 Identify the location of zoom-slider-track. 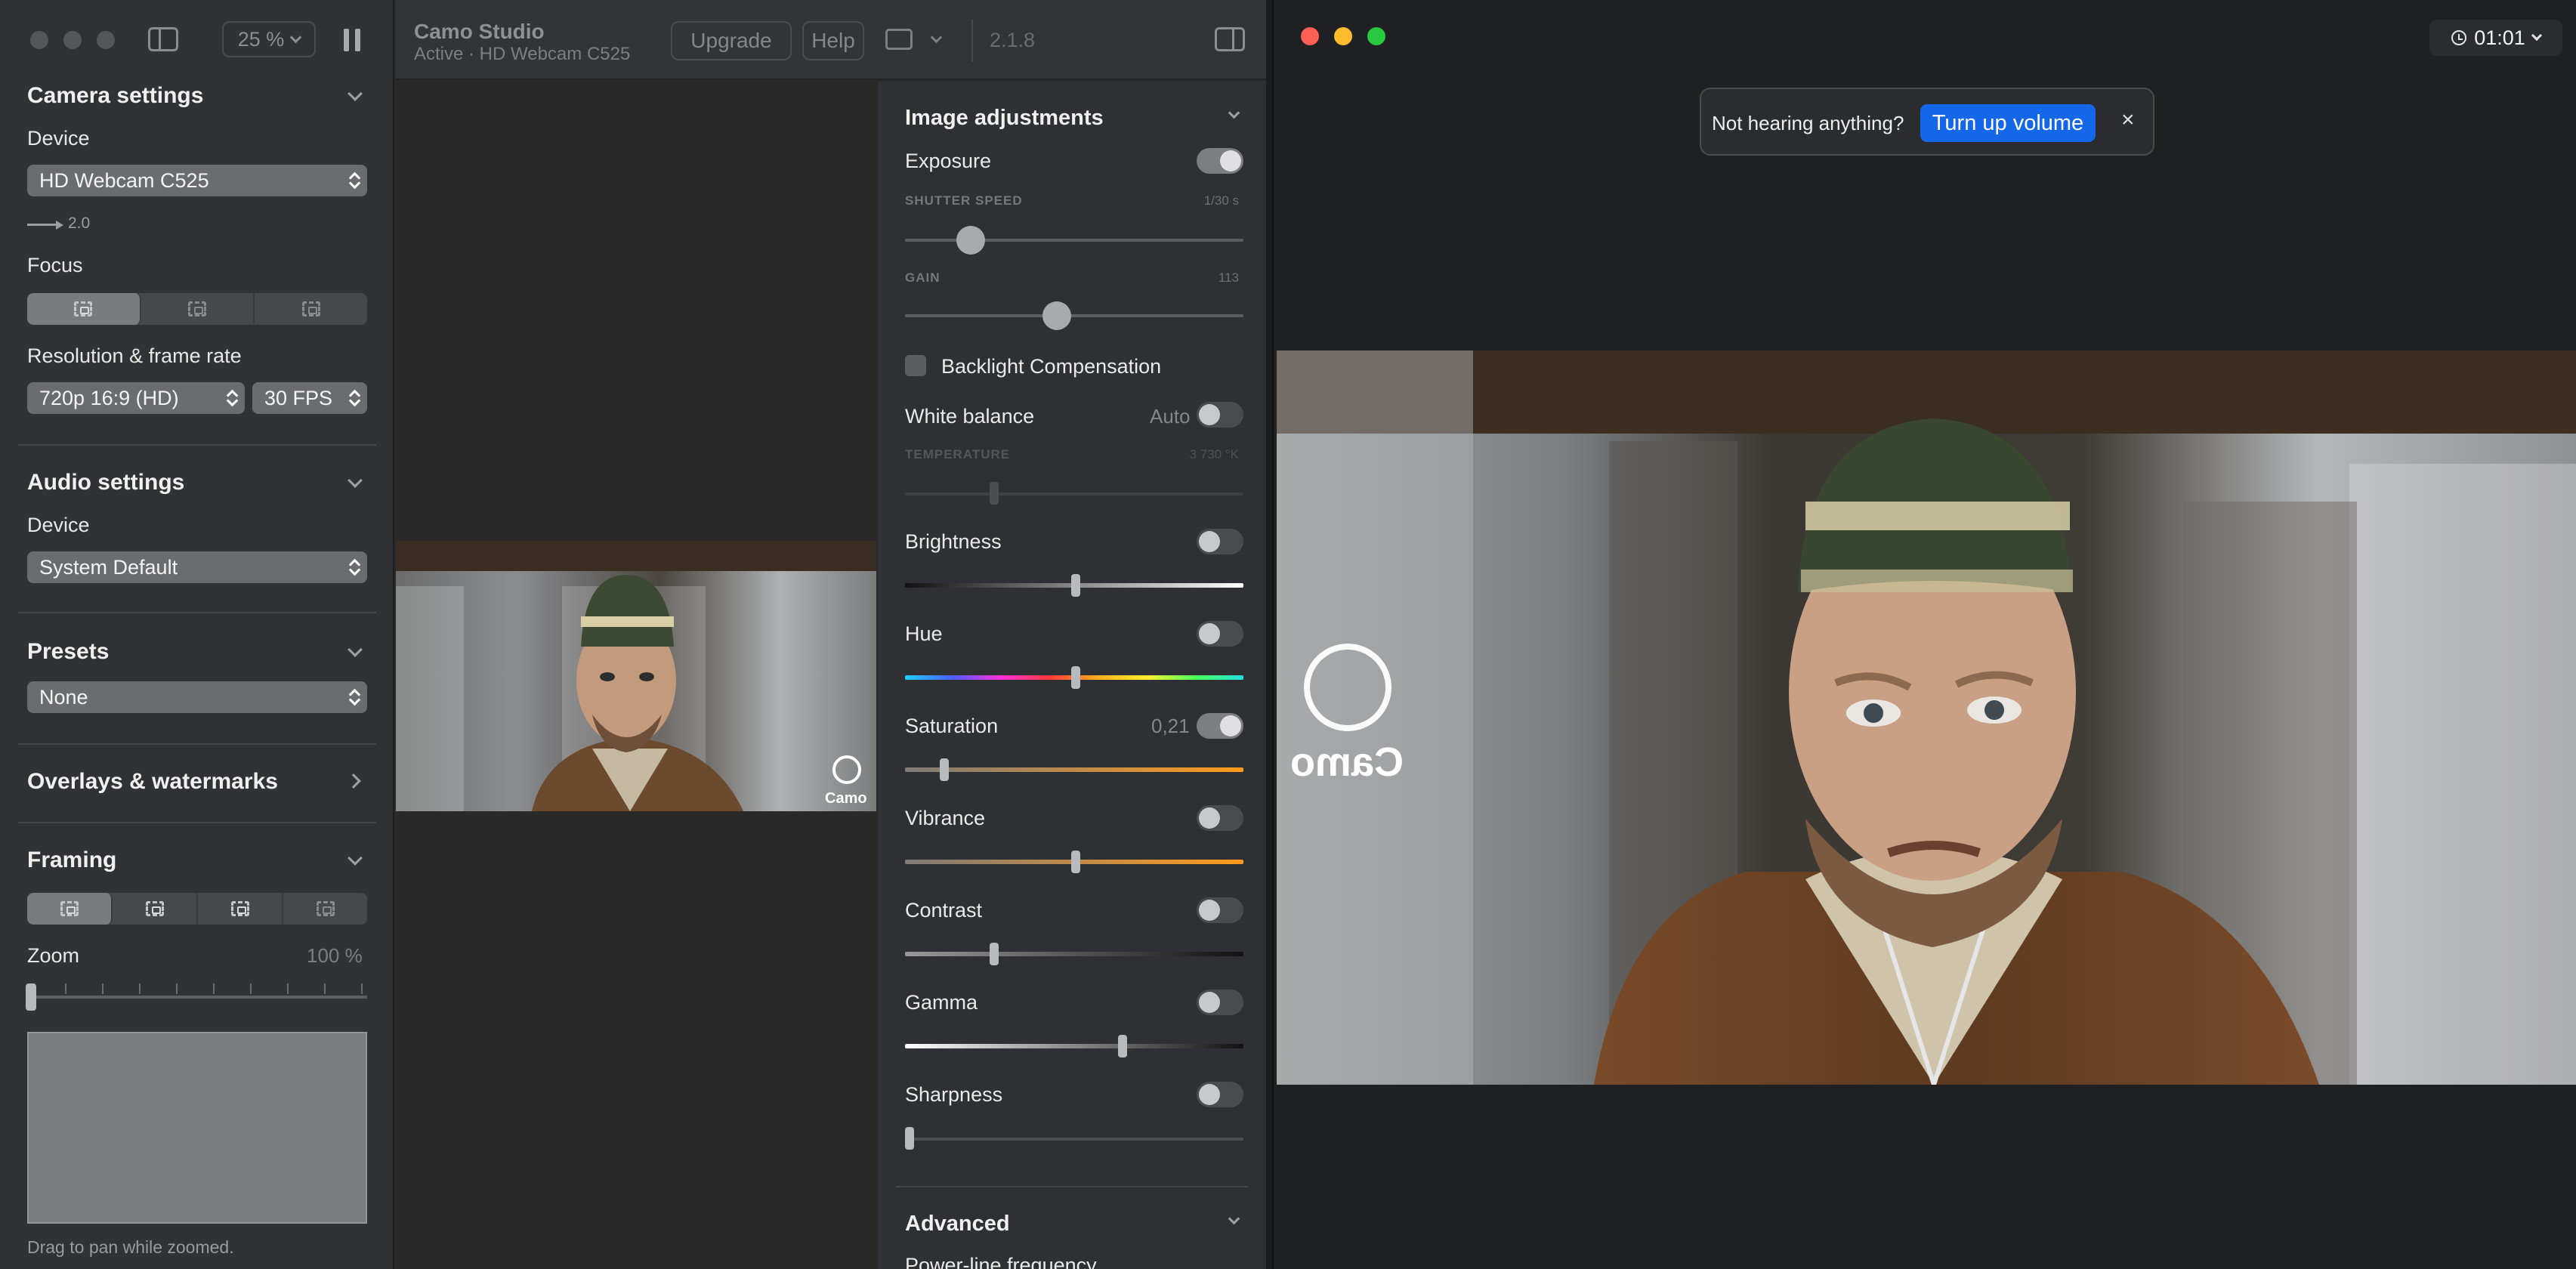
(197, 997).